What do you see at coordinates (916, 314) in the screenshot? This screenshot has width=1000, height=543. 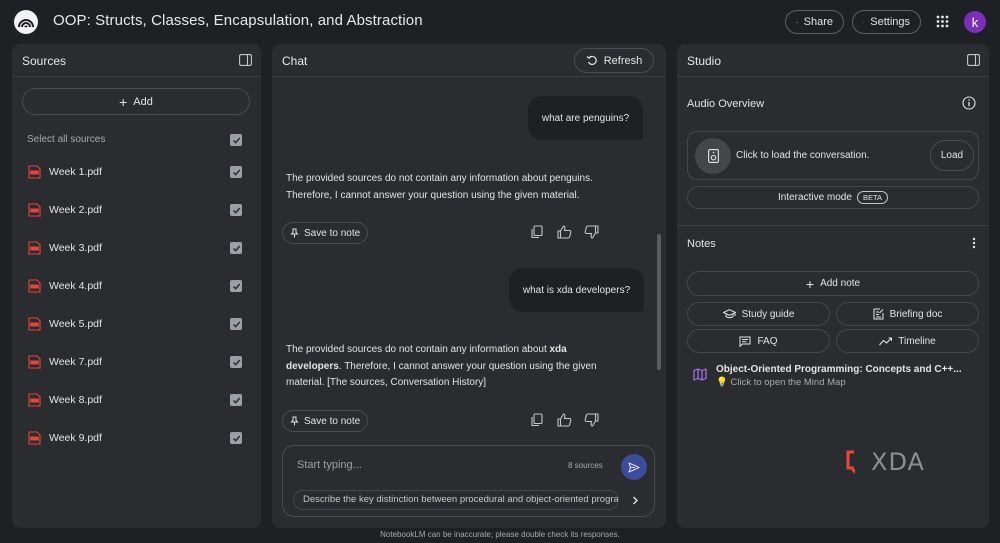 I see `briefing-doc-label: Briefing doc` at bounding box center [916, 314].